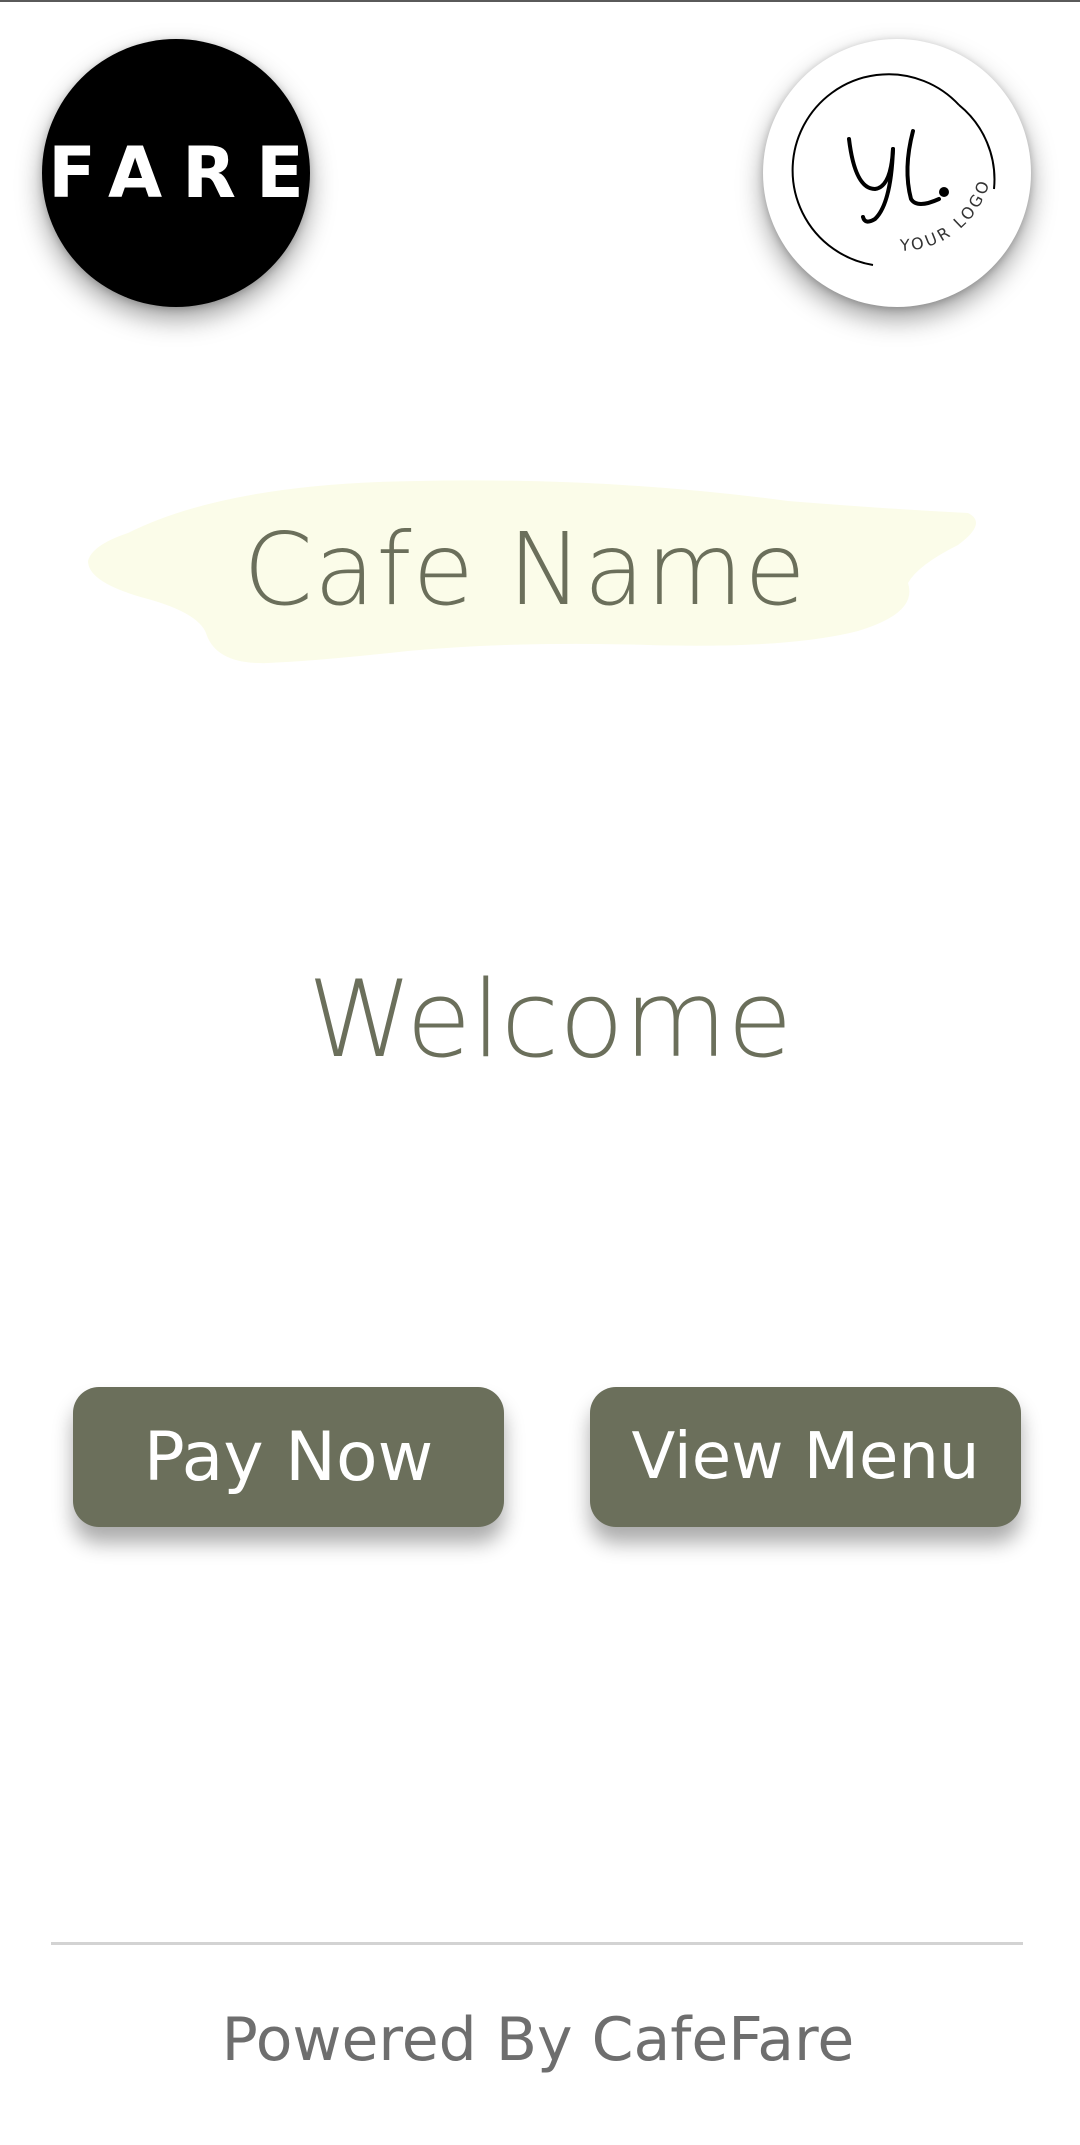  Describe the element at coordinates (540, 1) in the screenshot. I see `top-border` at that location.